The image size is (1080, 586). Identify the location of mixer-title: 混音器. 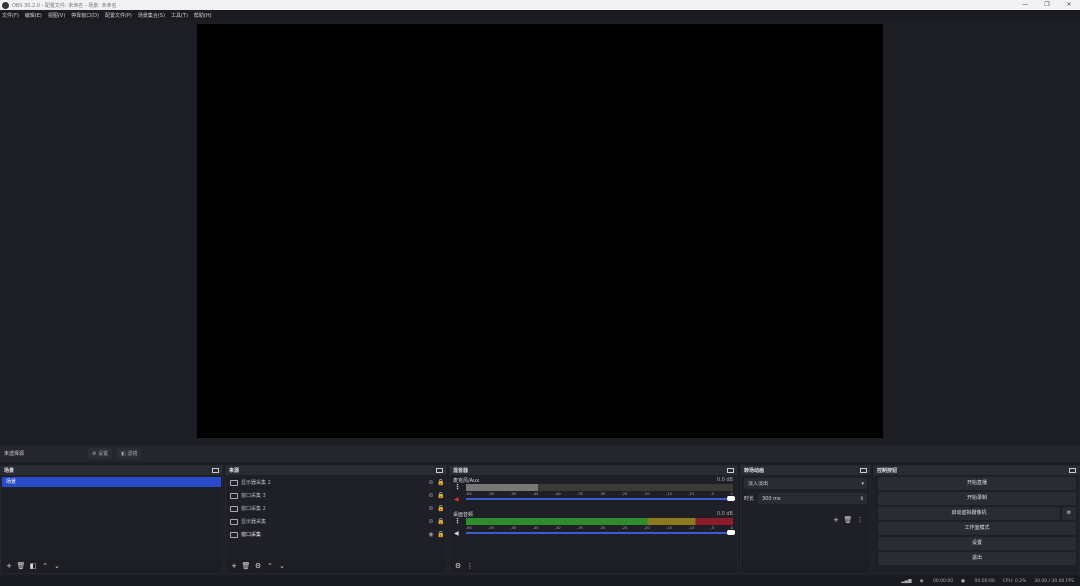
(461, 471).